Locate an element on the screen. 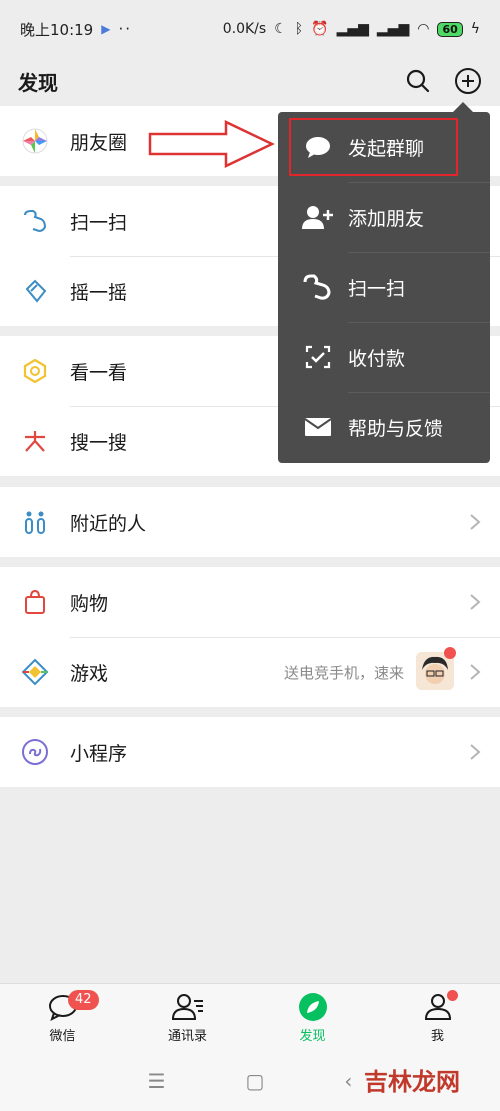 The height and width of the screenshot is (1111, 500). charging-icon: ϟ is located at coordinates (475, 29).